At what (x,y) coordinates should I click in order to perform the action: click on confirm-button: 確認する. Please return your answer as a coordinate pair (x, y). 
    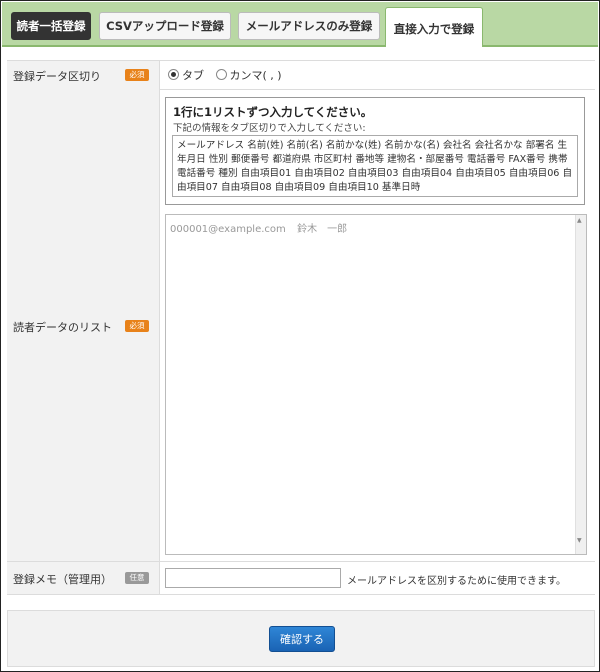
    Looking at the image, I should click on (302, 639).